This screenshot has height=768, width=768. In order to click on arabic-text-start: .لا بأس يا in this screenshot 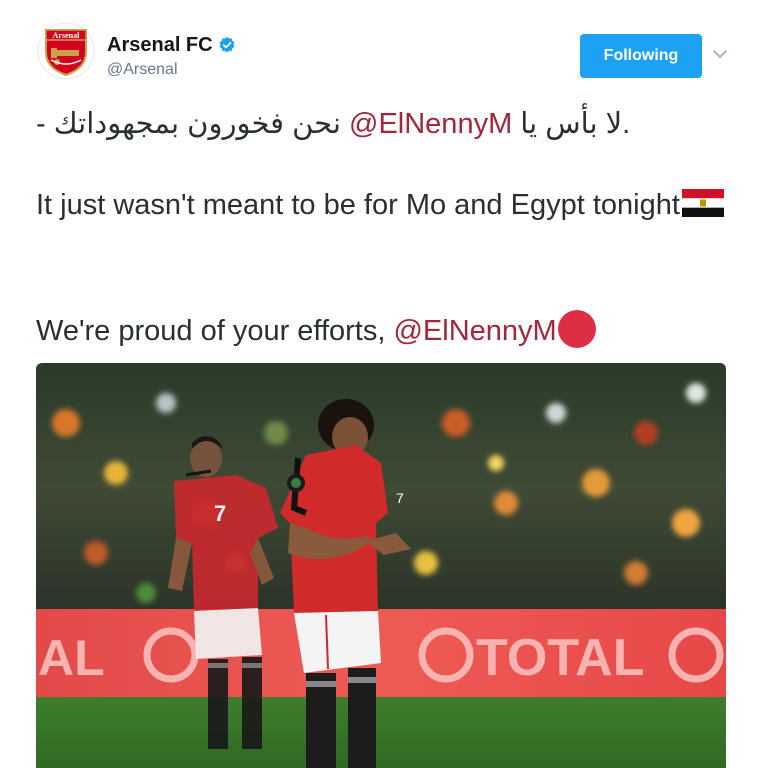, I will do `click(575, 124)`.